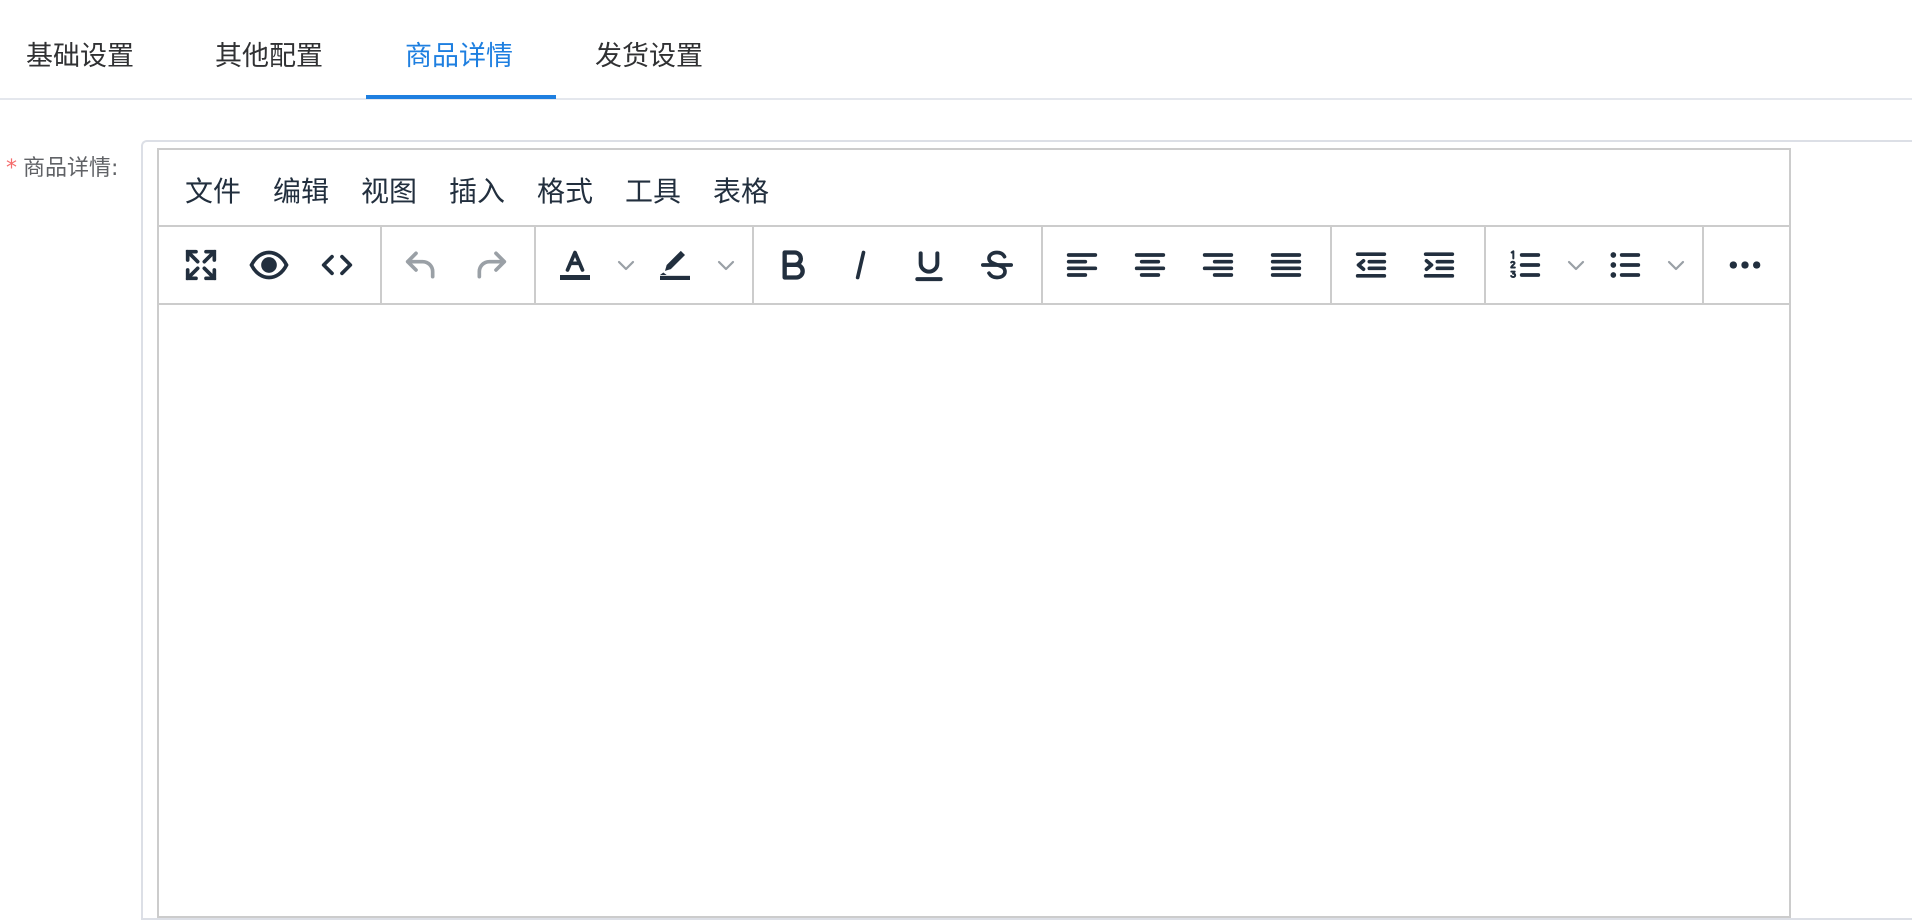 This screenshot has height=920, width=1912. I want to click on menu-file: 文件, so click(213, 190).